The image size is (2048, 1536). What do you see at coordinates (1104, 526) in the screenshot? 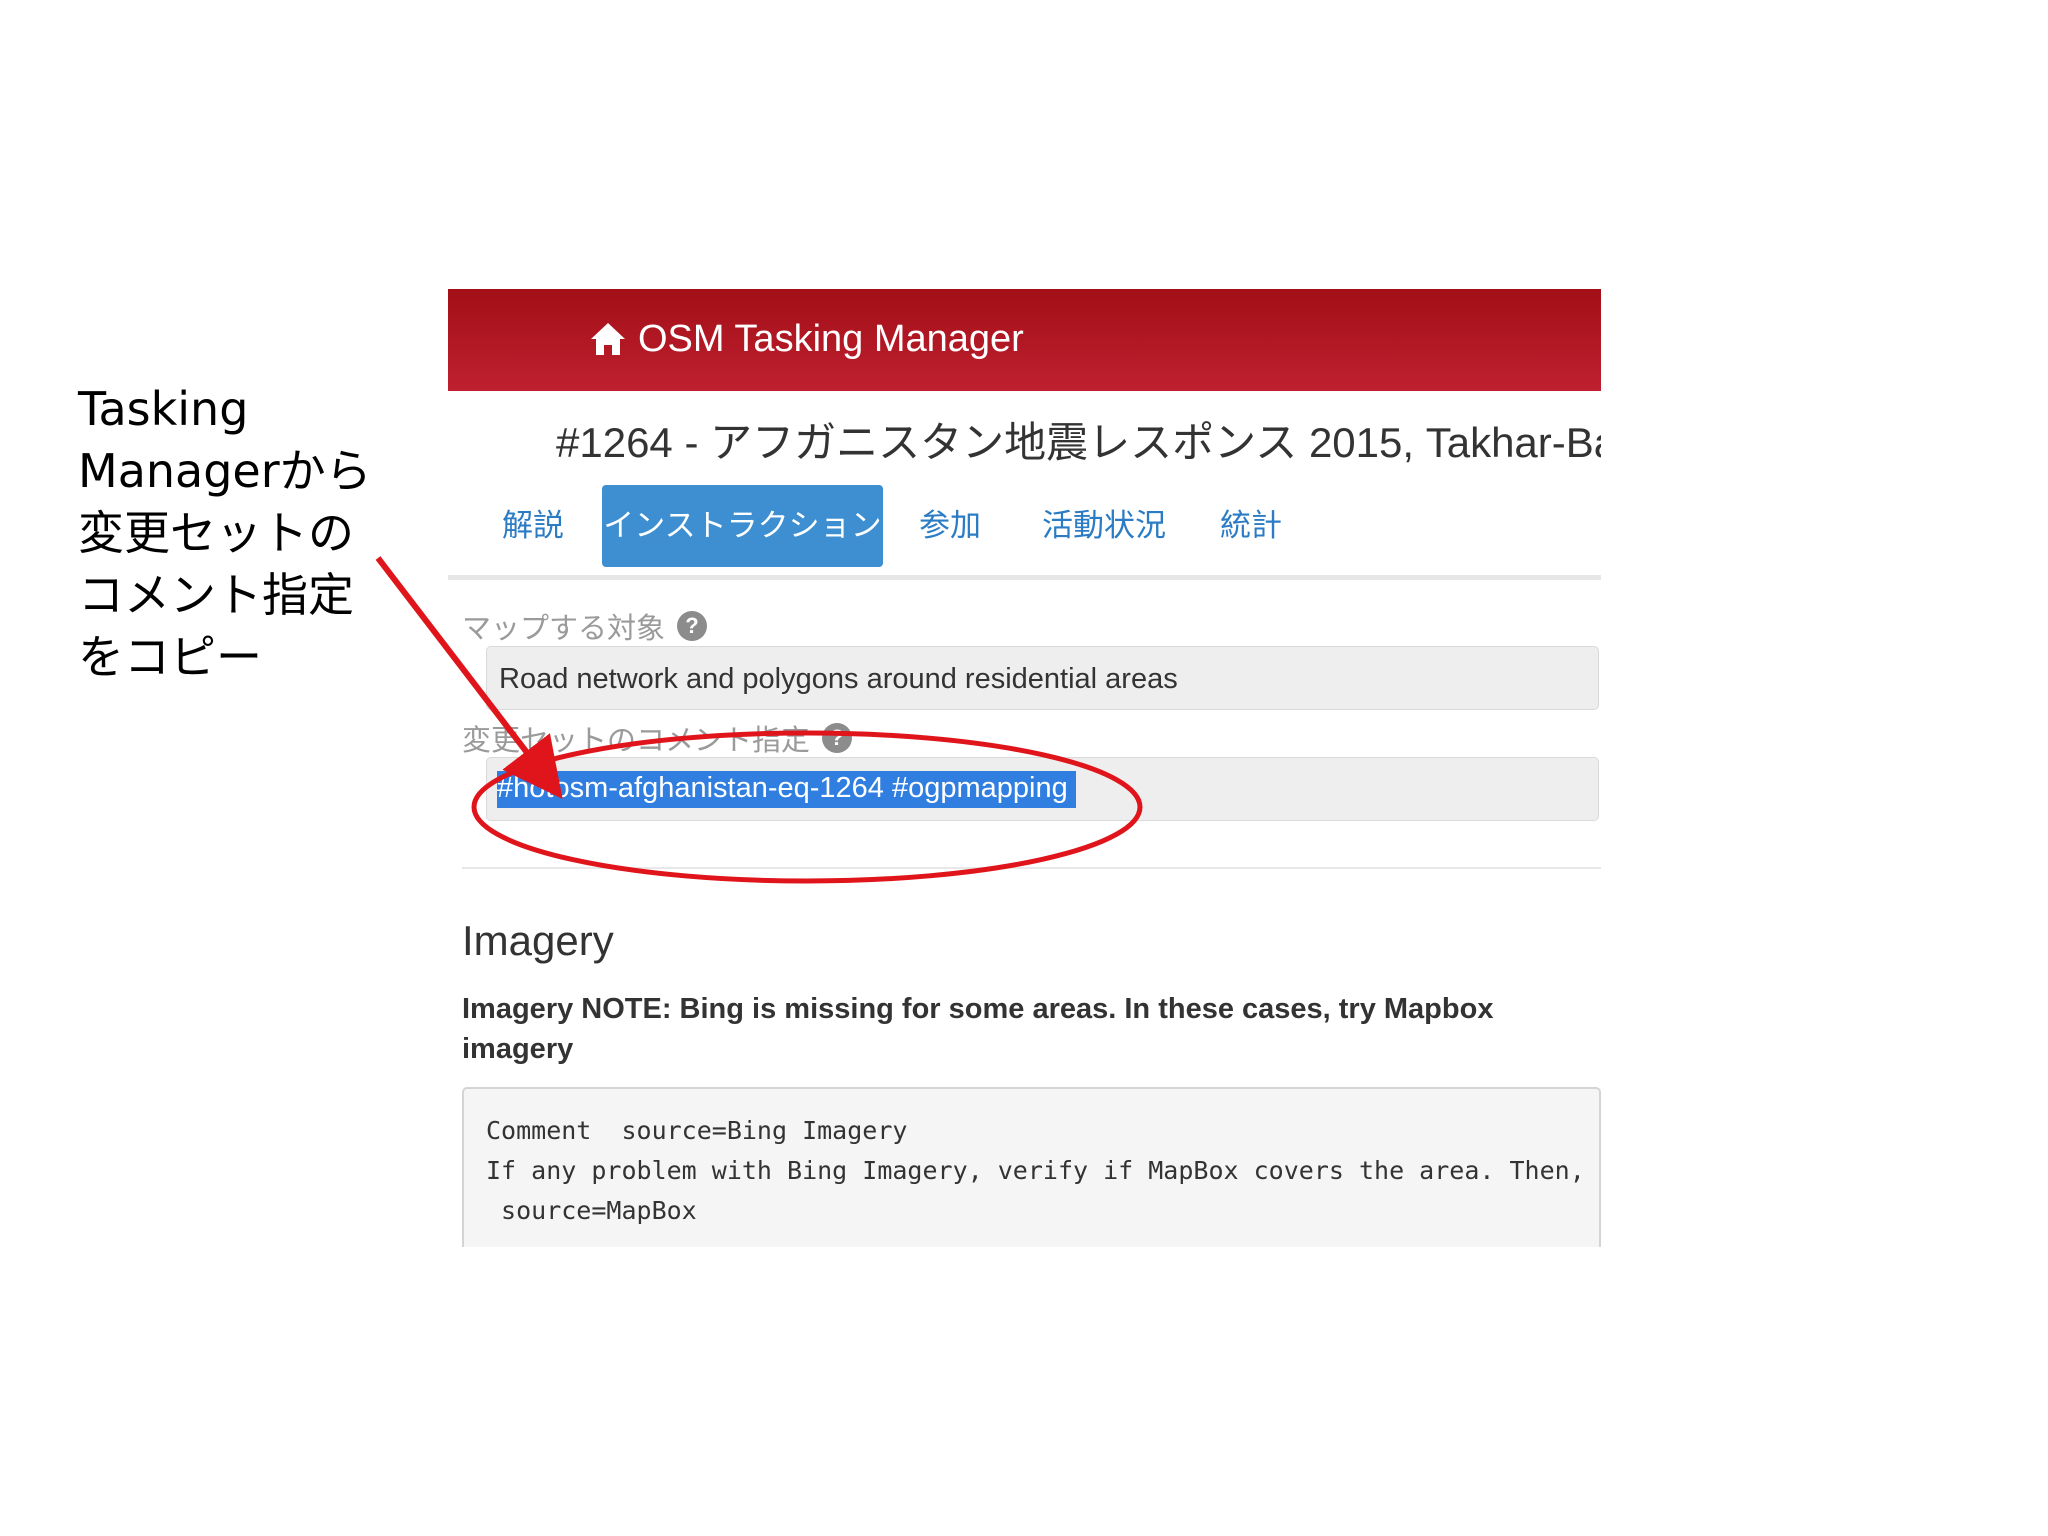
I see `tab-activity: 活動状況` at bounding box center [1104, 526].